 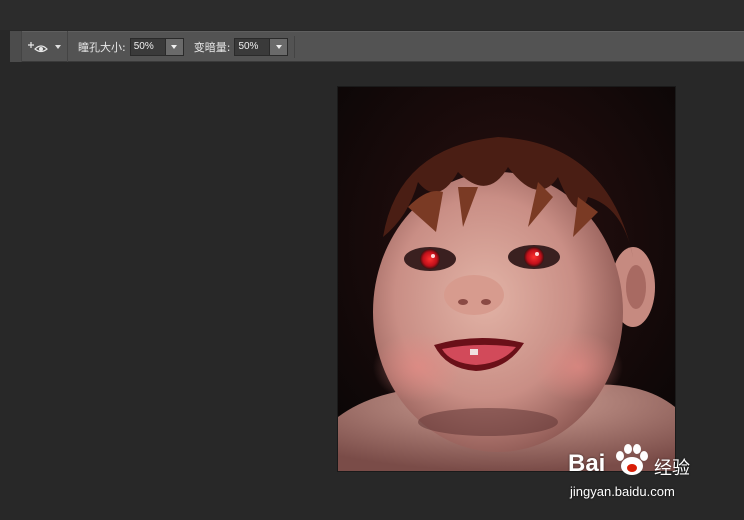 I want to click on darken-amount-label: 变暗量:, so click(x=212, y=47).